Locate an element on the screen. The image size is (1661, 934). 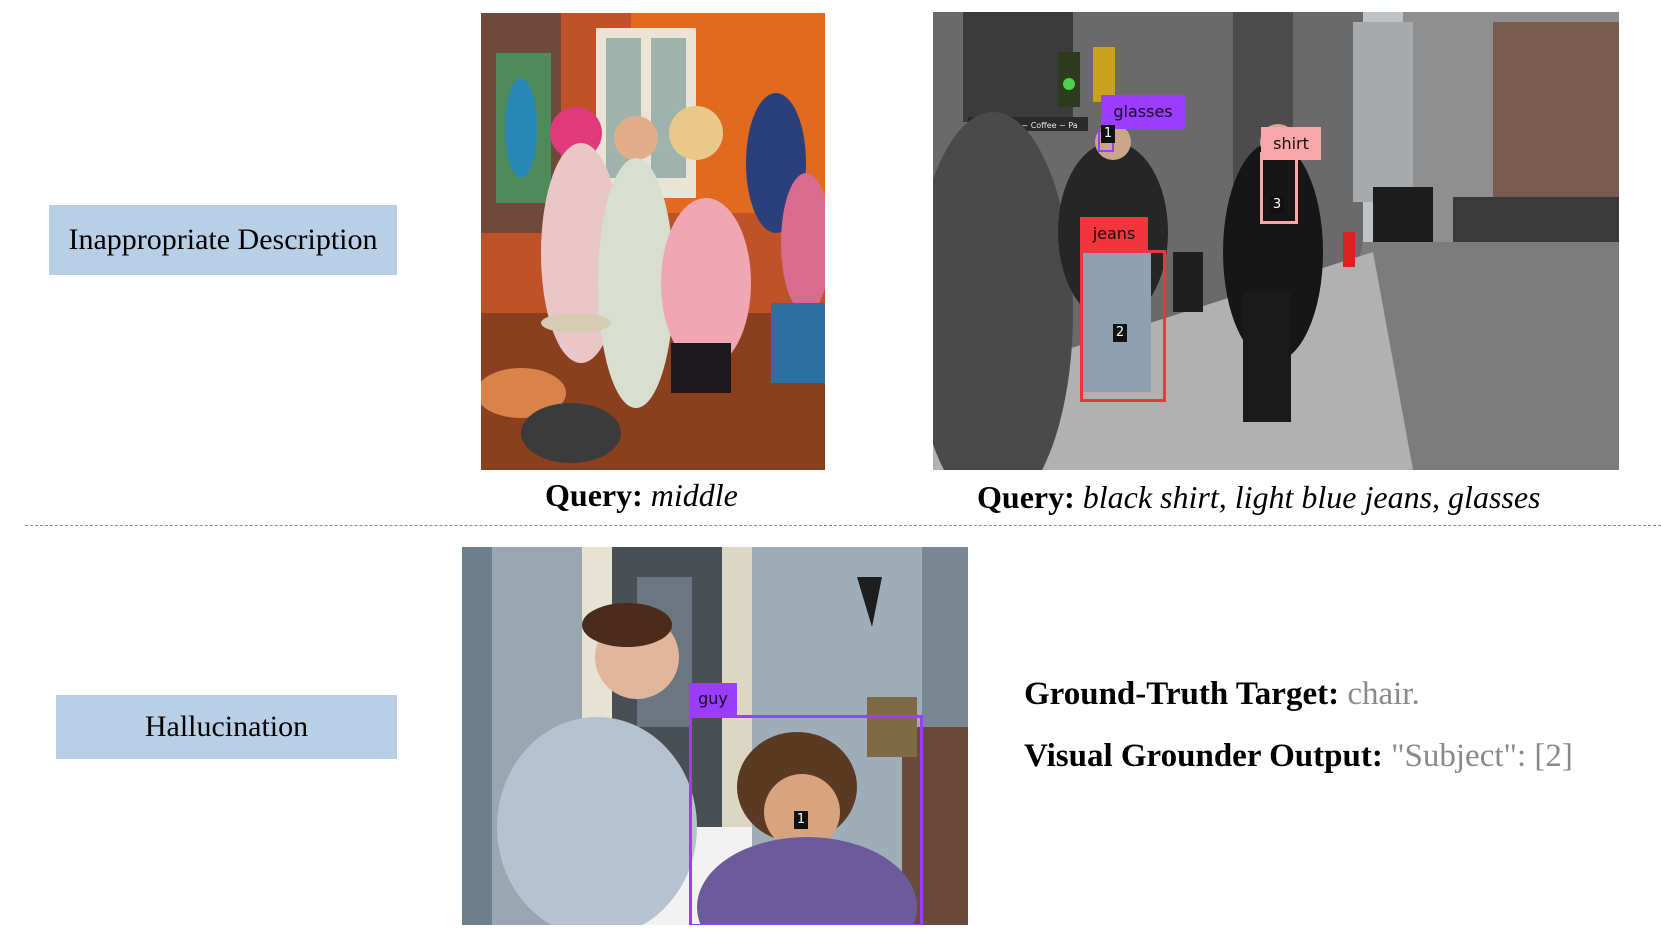
category-label-hallucination: Hallucination is located at coordinates (226, 727).